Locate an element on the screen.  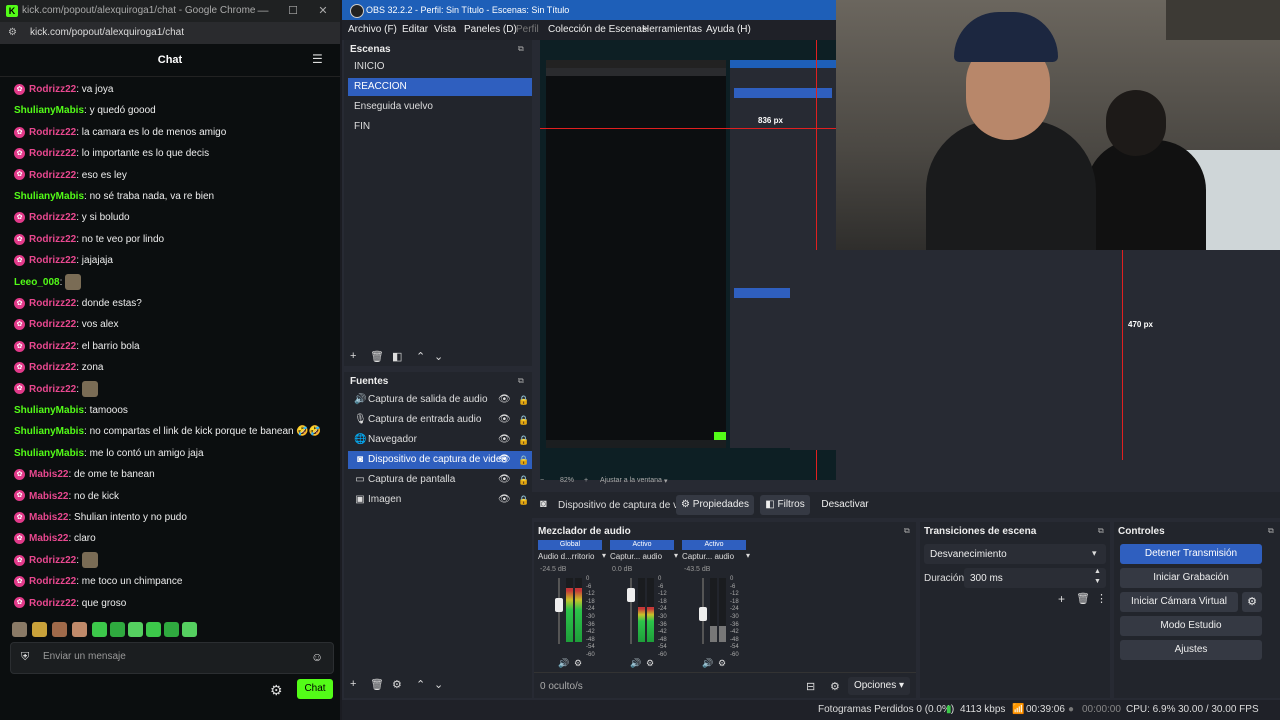
virtual-camera-button: Iniciar Cámara Virtual is located at coordinates (1179, 602).